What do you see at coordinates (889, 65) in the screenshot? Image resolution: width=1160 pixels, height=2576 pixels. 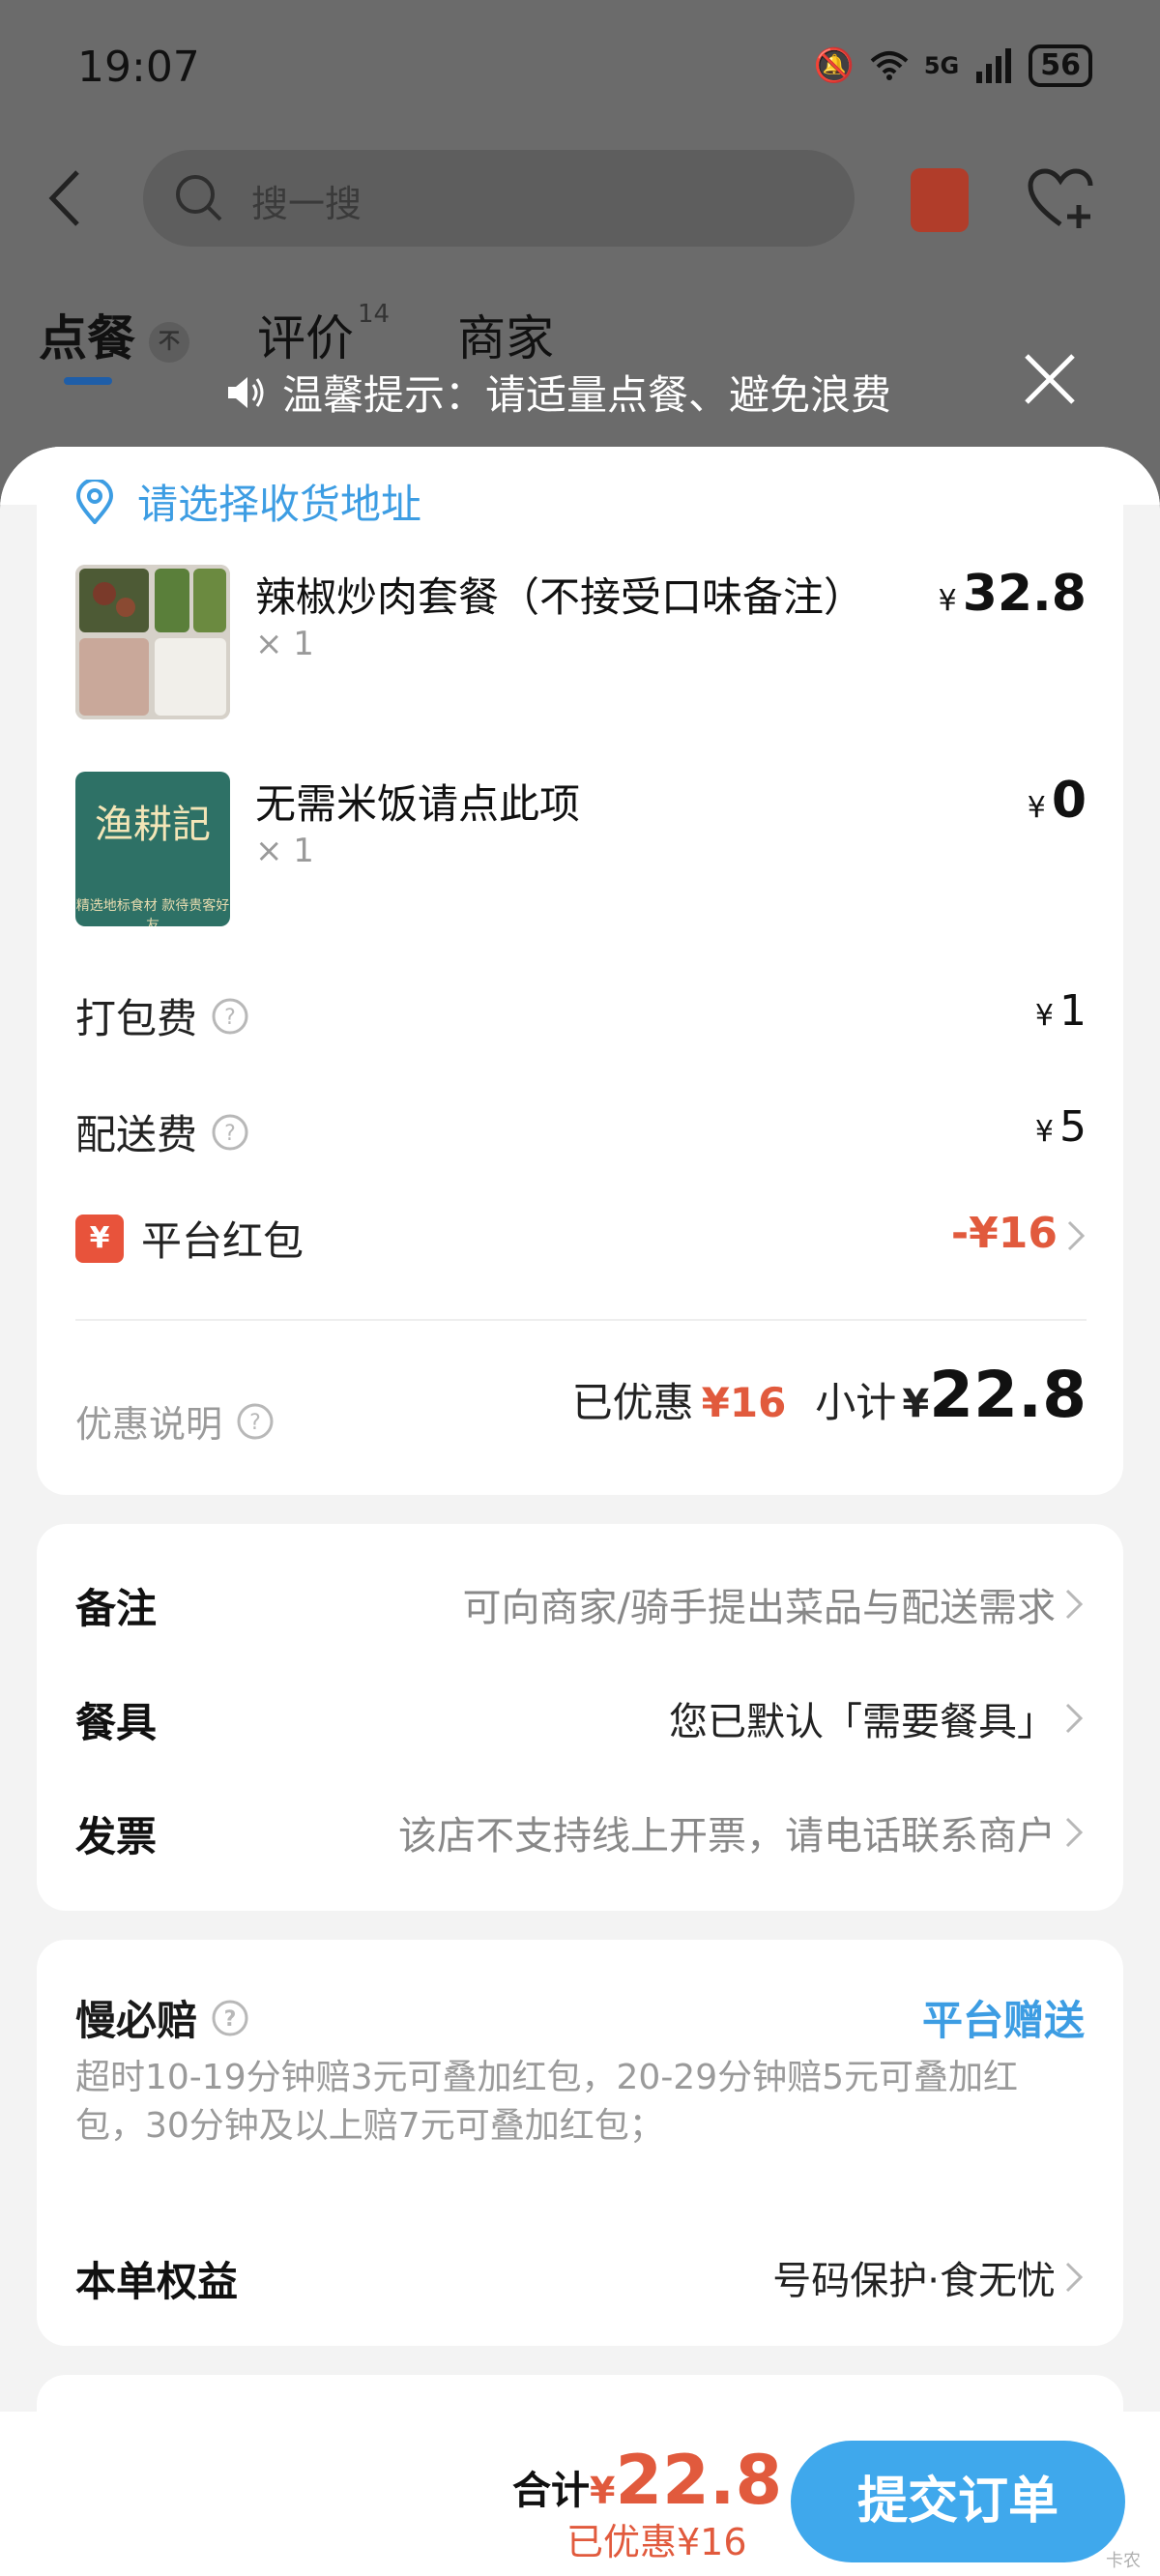 I see `wifi-icon` at bounding box center [889, 65].